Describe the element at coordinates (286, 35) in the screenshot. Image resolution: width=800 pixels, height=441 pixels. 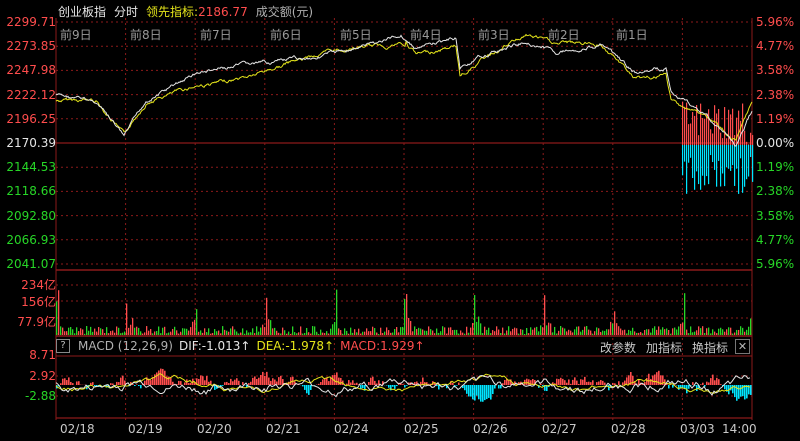
I see `day-label: 前6日` at that location.